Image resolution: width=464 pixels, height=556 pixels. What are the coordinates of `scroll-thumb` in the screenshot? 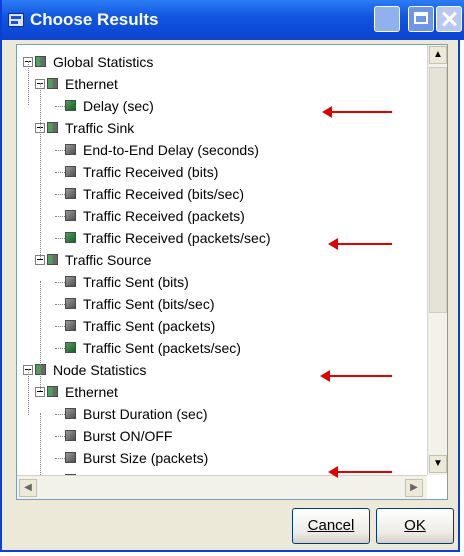 It's located at (438, 190).